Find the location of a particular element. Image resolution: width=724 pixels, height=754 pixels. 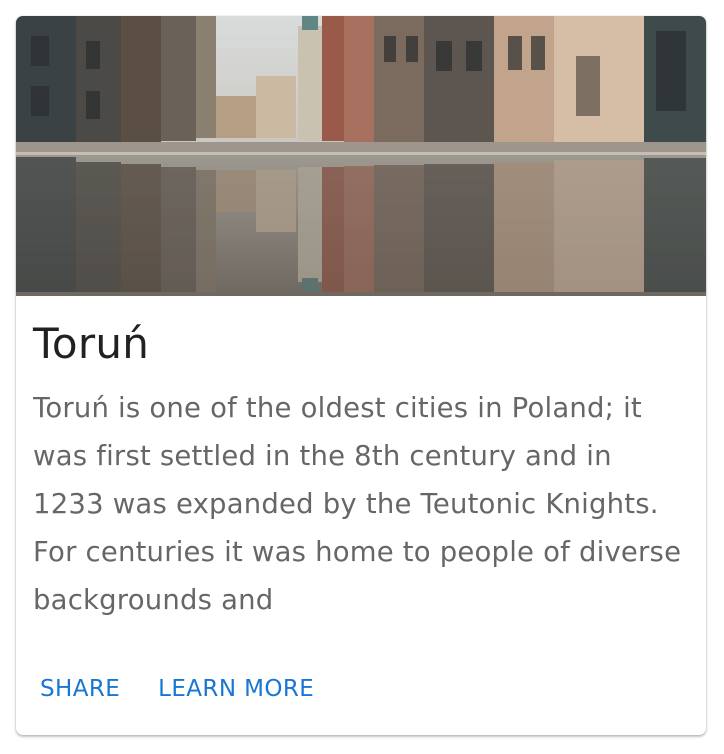

share-button: SHARE is located at coordinates (80, 689).